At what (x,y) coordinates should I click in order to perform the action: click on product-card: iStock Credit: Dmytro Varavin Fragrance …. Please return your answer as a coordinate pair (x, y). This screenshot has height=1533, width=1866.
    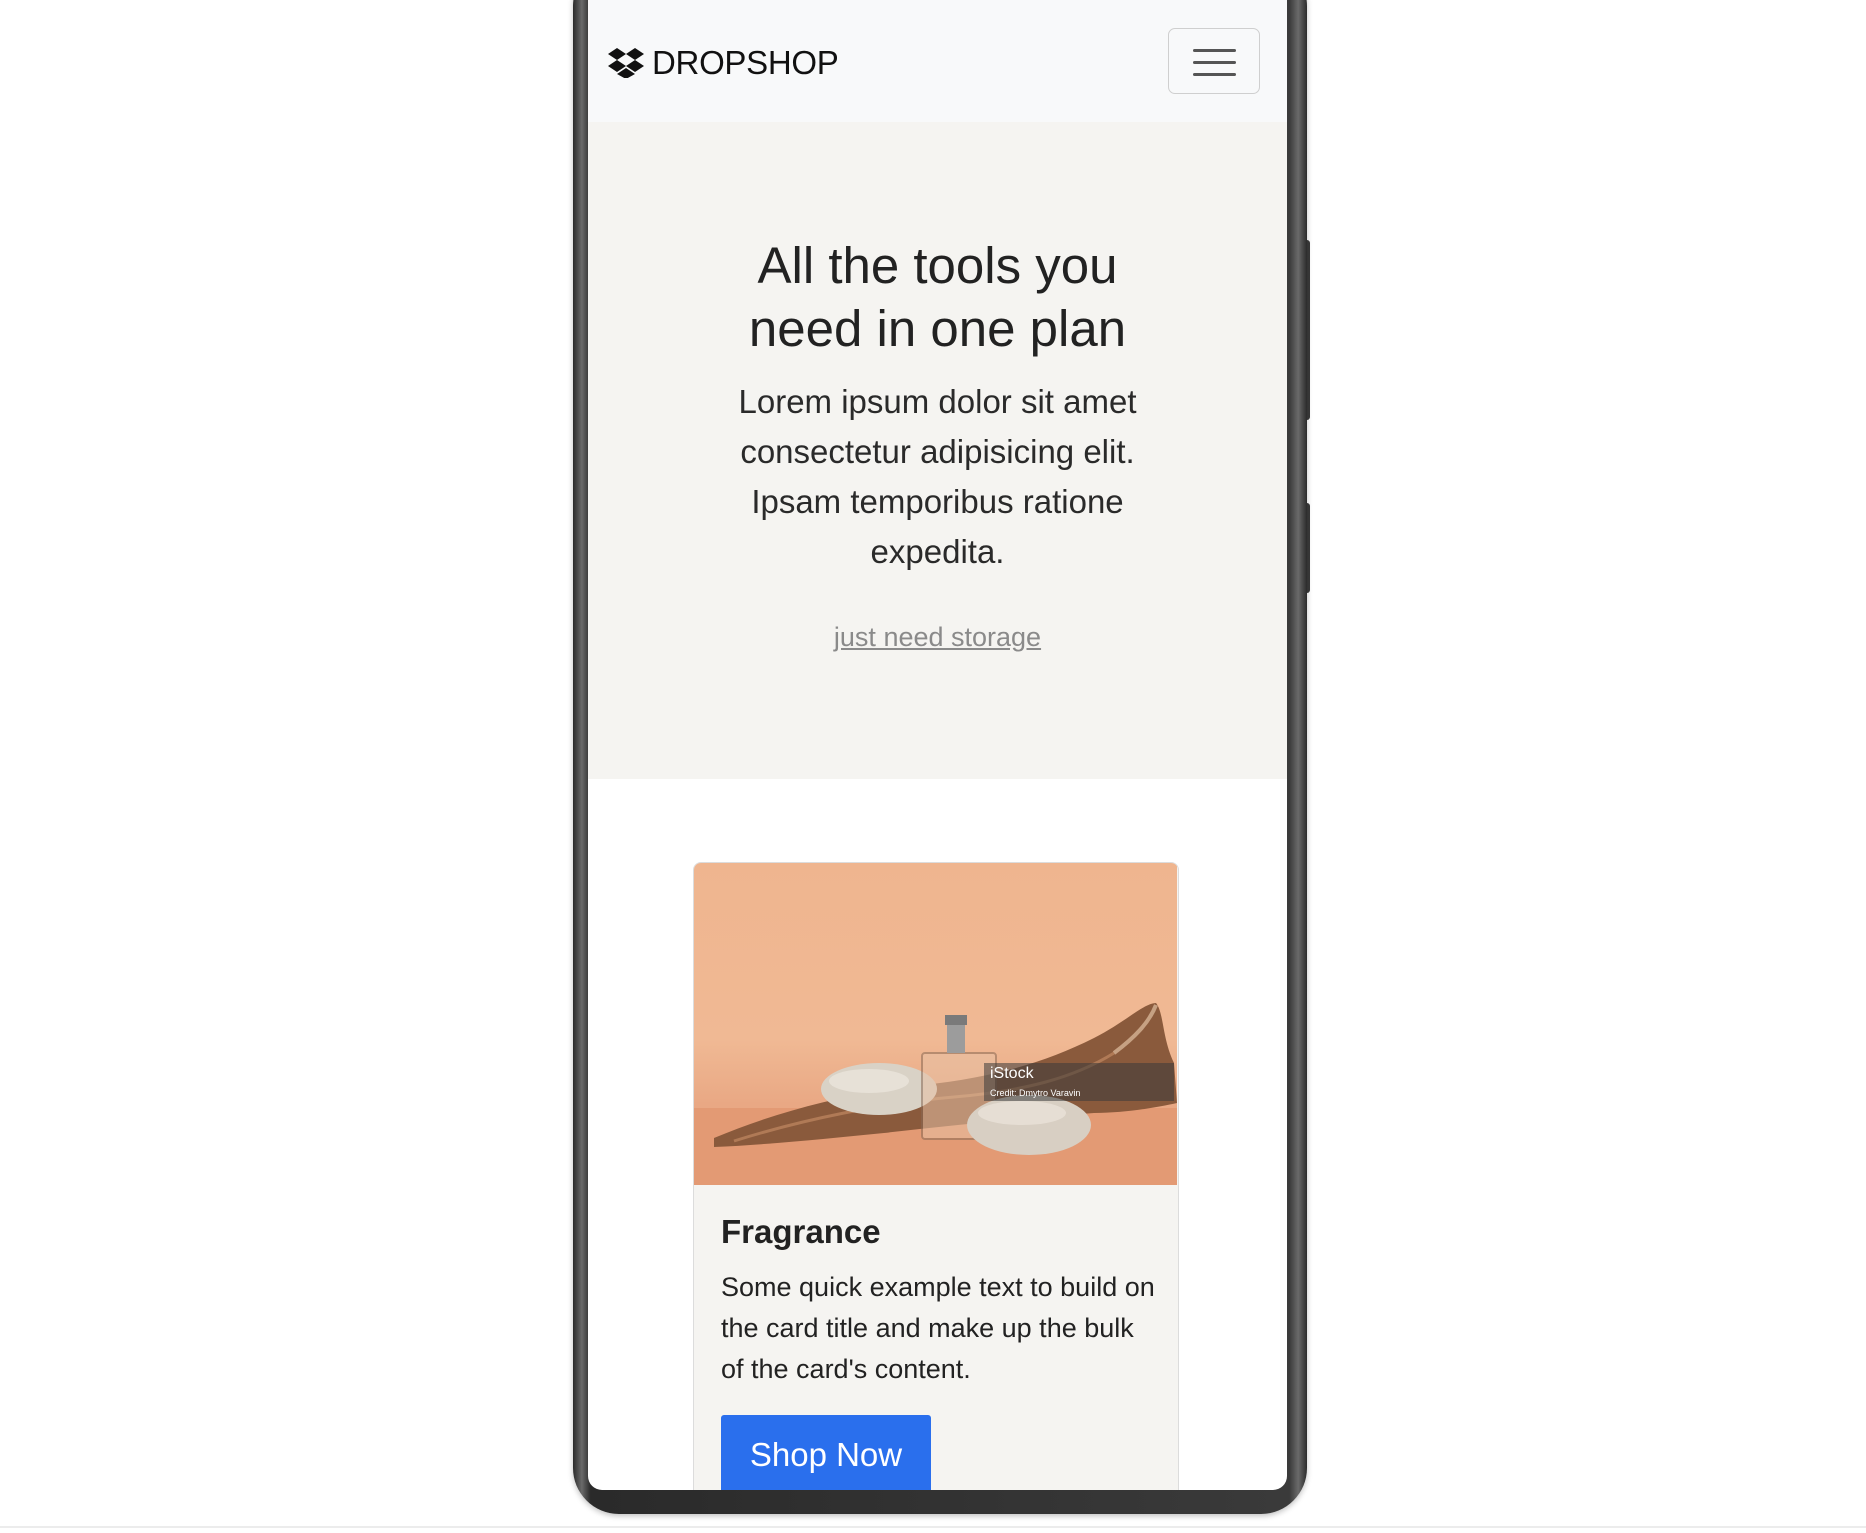
    Looking at the image, I should click on (936, 1176).